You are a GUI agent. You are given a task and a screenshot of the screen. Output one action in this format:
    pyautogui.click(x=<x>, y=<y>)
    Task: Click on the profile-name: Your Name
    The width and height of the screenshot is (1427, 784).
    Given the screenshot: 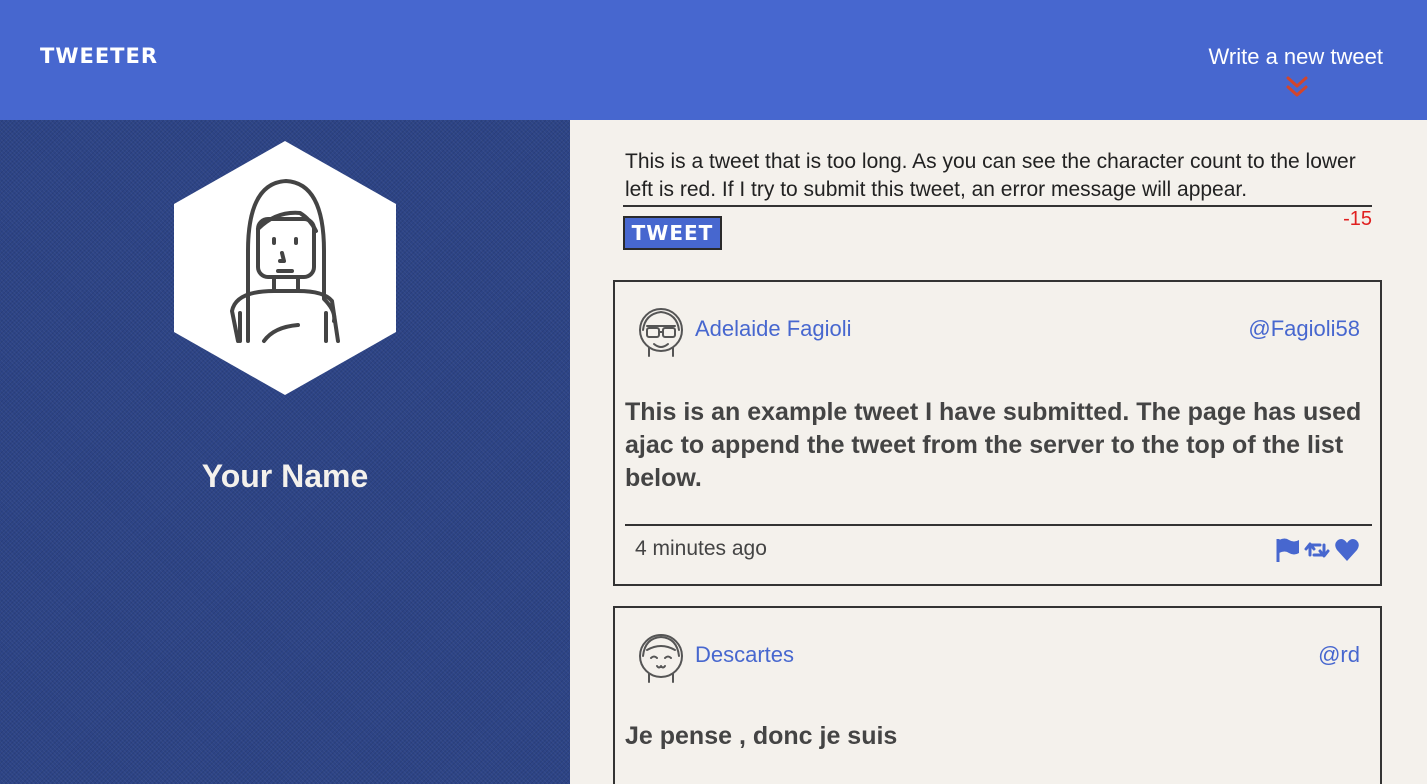 What is the action you would take?
    pyautogui.click(x=285, y=476)
    